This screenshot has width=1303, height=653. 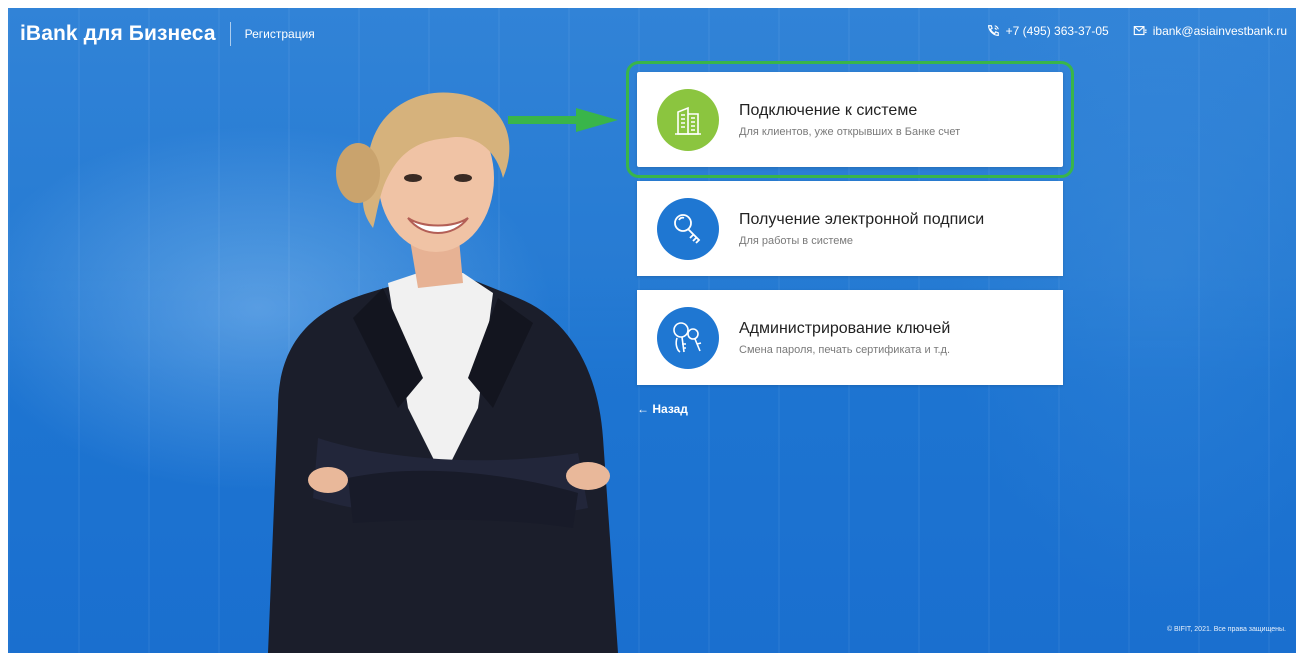 I want to click on header-divider, so click(x=230, y=34).